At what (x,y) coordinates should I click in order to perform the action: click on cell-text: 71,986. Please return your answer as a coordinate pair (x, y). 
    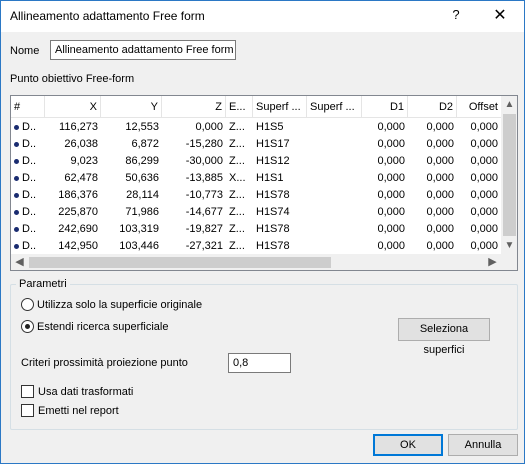
    Looking at the image, I should click on (142, 212).